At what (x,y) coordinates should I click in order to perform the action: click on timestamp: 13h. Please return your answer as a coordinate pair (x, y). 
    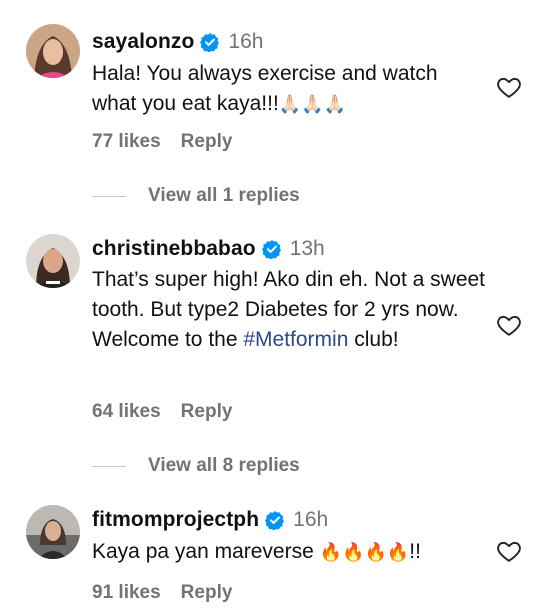
    Looking at the image, I should click on (307, 248).